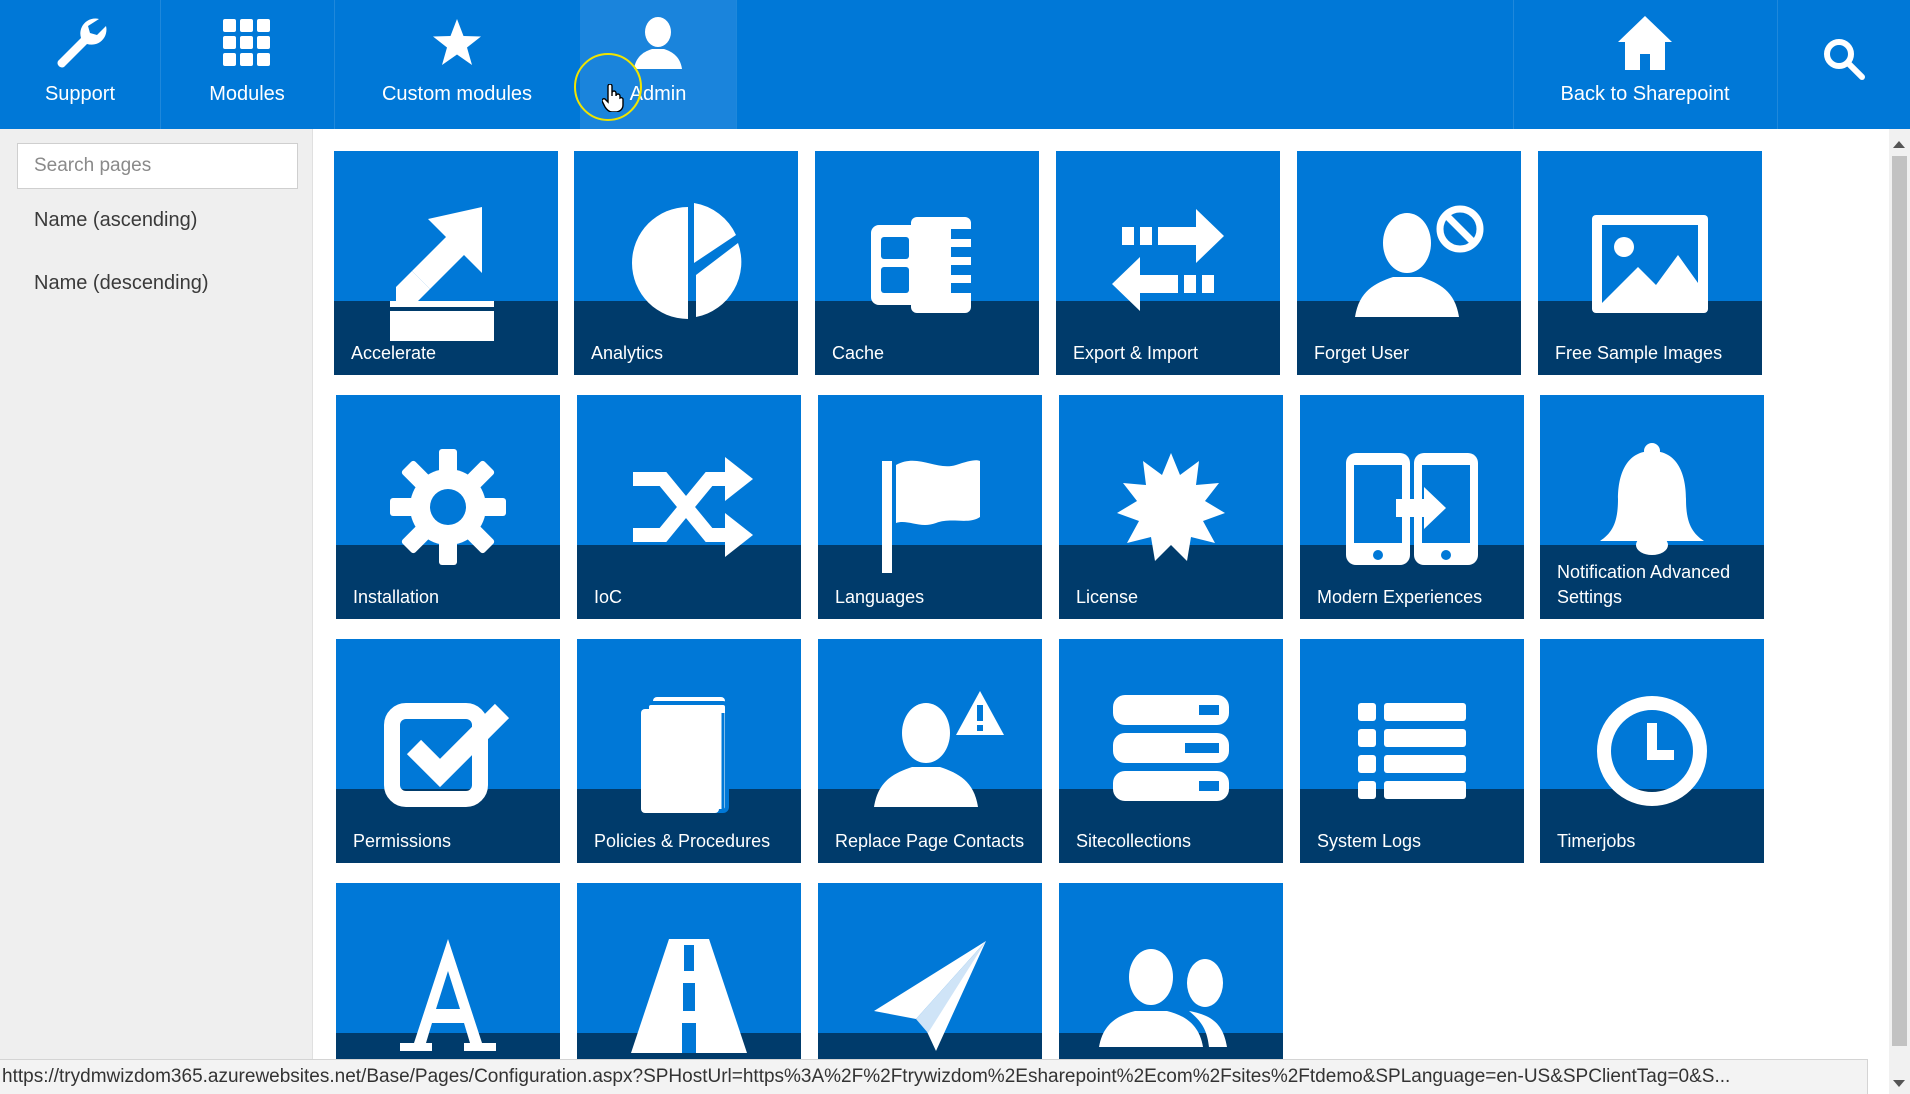 The image size is (1910, 1094). I want to click on nav-back-to-sharepoint: Back to Sharepoint, so click(1645, 64).